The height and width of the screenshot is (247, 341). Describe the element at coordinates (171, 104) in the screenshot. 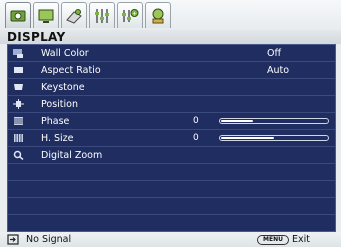

I see `menu-item-position: Position` at that location.